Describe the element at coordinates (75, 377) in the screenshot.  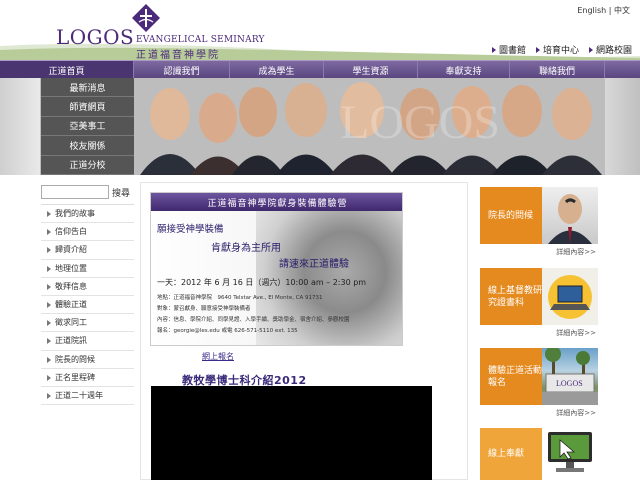
I see `leftnav-label: 正名里程碑` at that location.